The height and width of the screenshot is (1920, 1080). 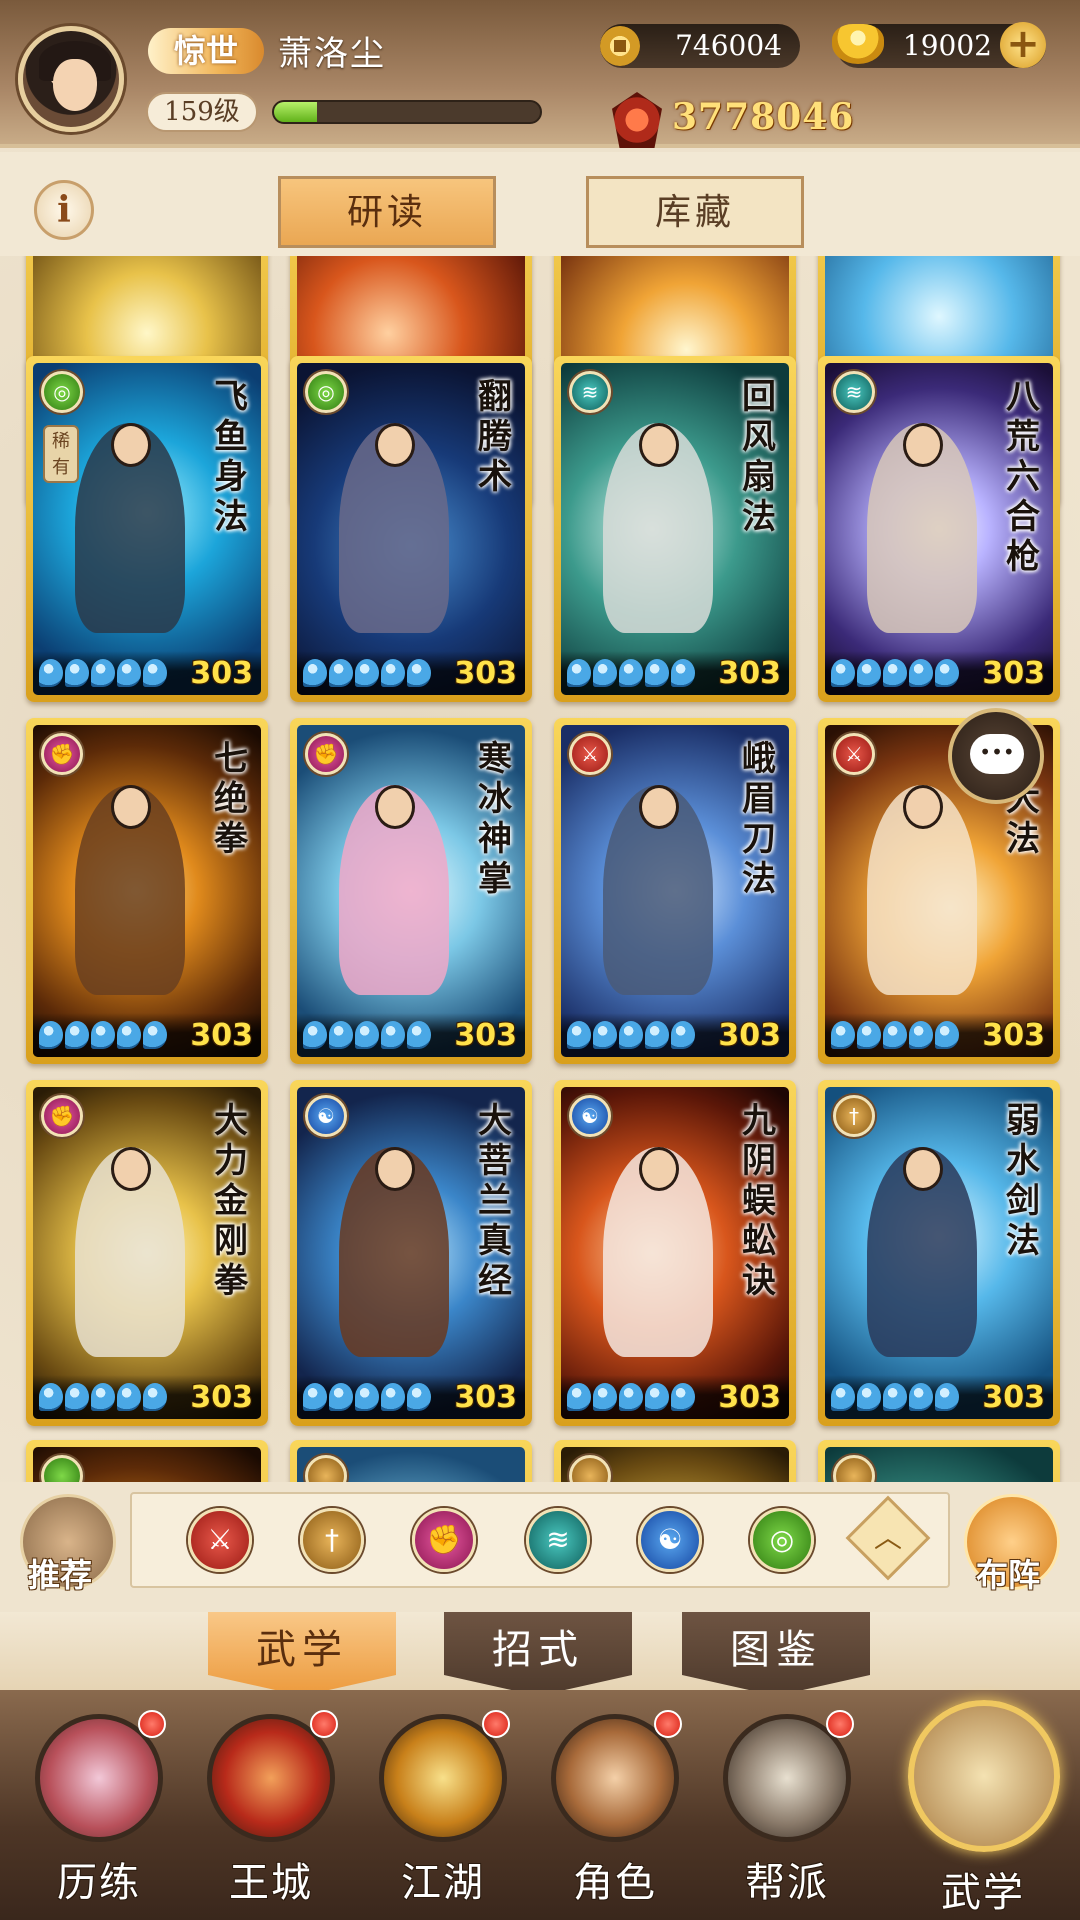 What do you see at coordinates (495, 1201) in the screenshot?
I see `card-title: 大菩兰真经` at bounding box center [495, 1201].